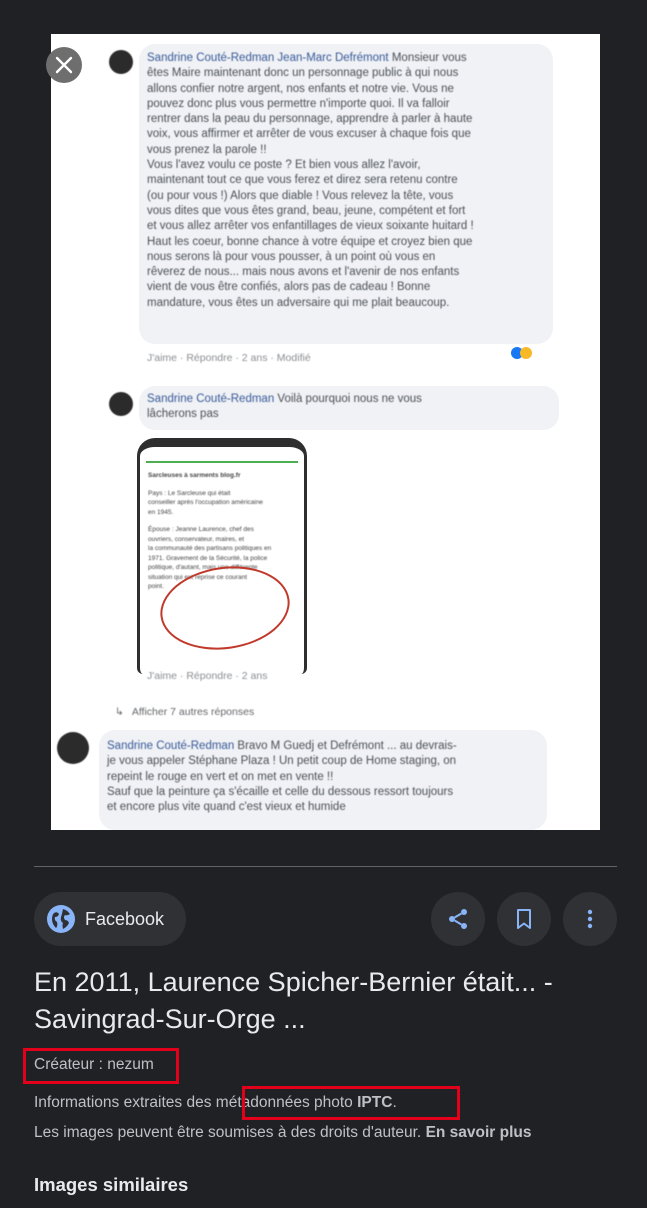 The width and height of the screenshot is (647, 1208). What do you see at coordinates (125, 918) in the screenshot?
I see `source-name: Facebook` at bounding box center [125, 918].